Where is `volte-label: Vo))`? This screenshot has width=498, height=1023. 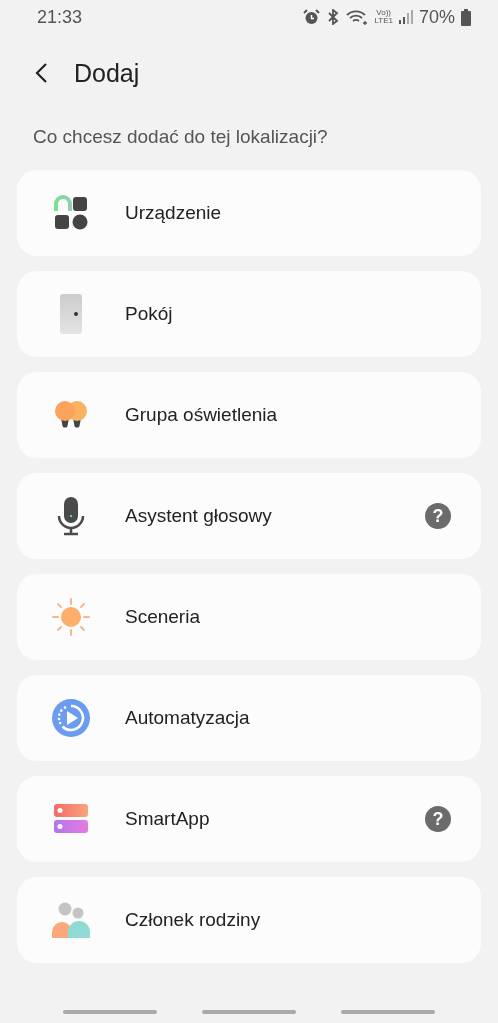 volte-label: Vo)) is located at coordinates (384, 13).